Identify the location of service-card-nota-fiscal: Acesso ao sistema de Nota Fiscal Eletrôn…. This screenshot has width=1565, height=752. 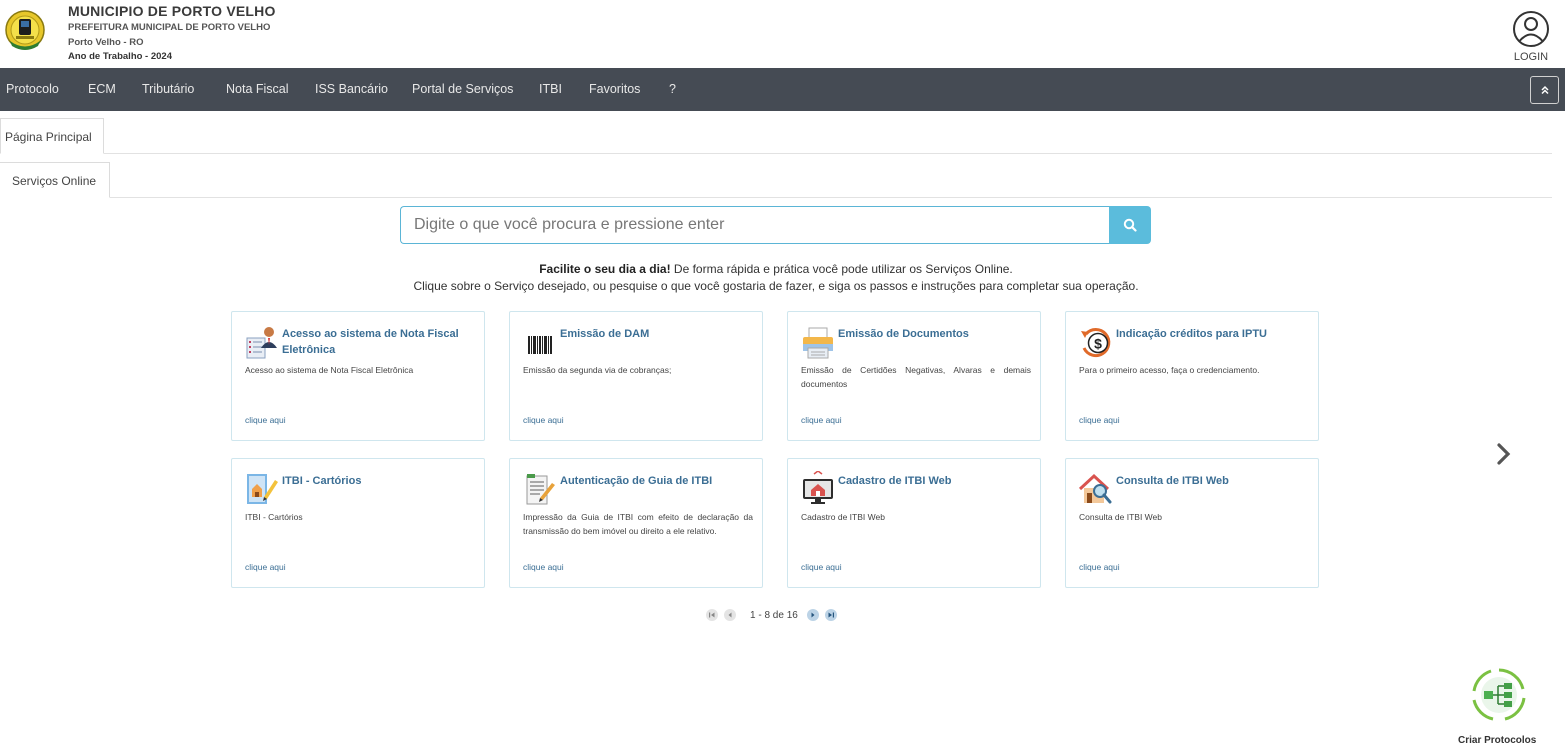
(358, 376).